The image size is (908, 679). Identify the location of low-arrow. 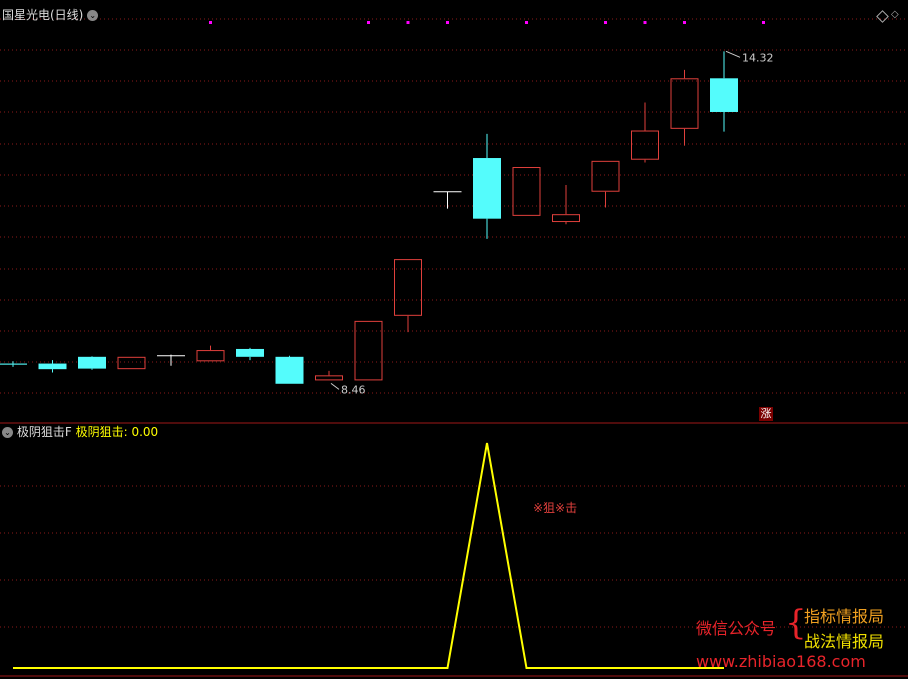
(335, 386).